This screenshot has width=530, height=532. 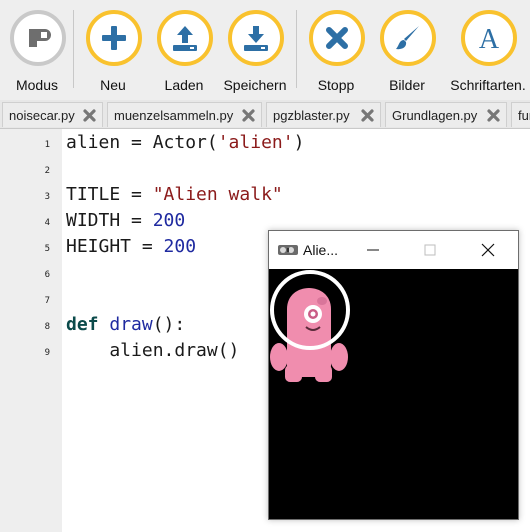 I want to click on tab-label: Grundlagen.py, so click(x=435, y=115).